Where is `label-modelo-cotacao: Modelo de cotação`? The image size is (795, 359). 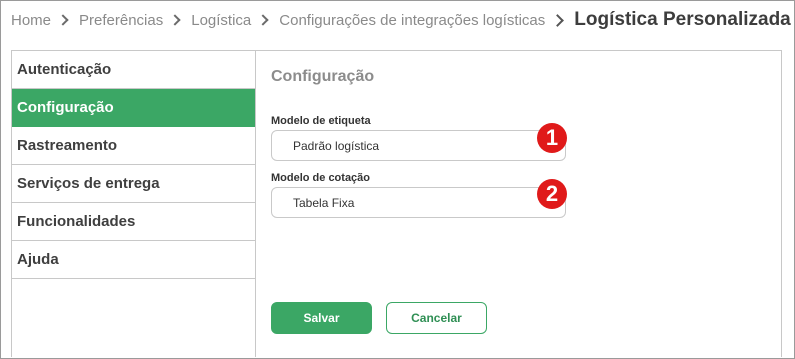
label-modelo-cotacao: Modelo de cotação is located at coordinates (321, 178).